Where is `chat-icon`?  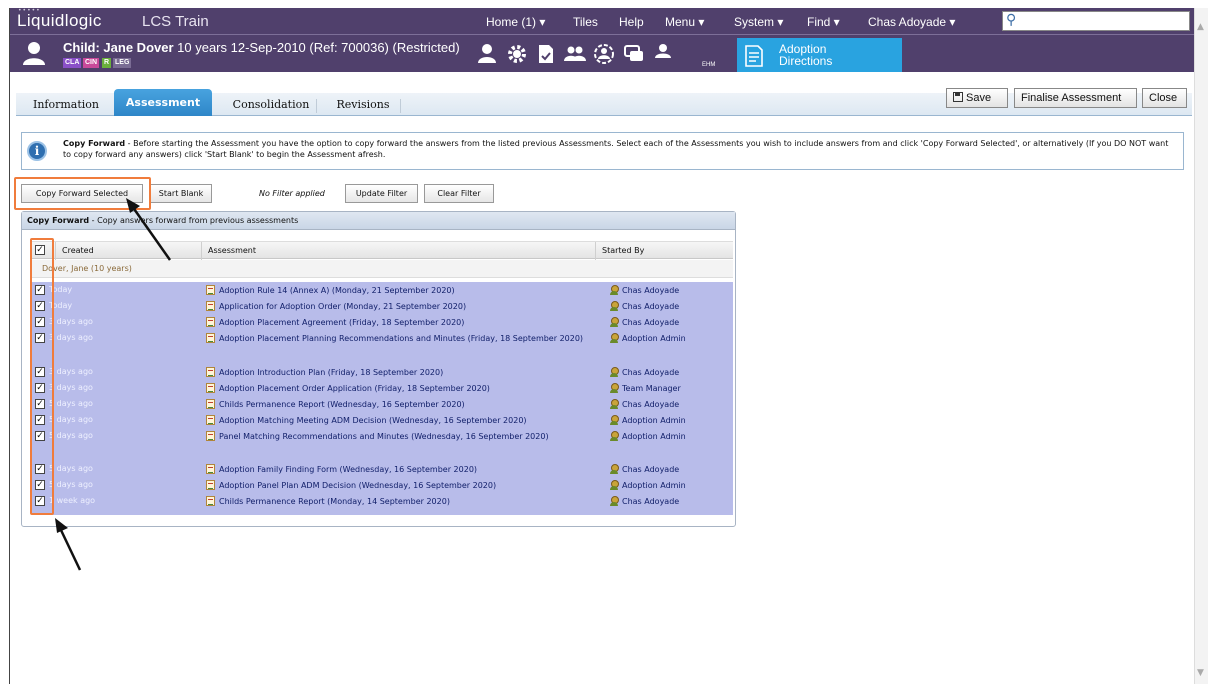 chat-icon is located at coordinates (634, 54).